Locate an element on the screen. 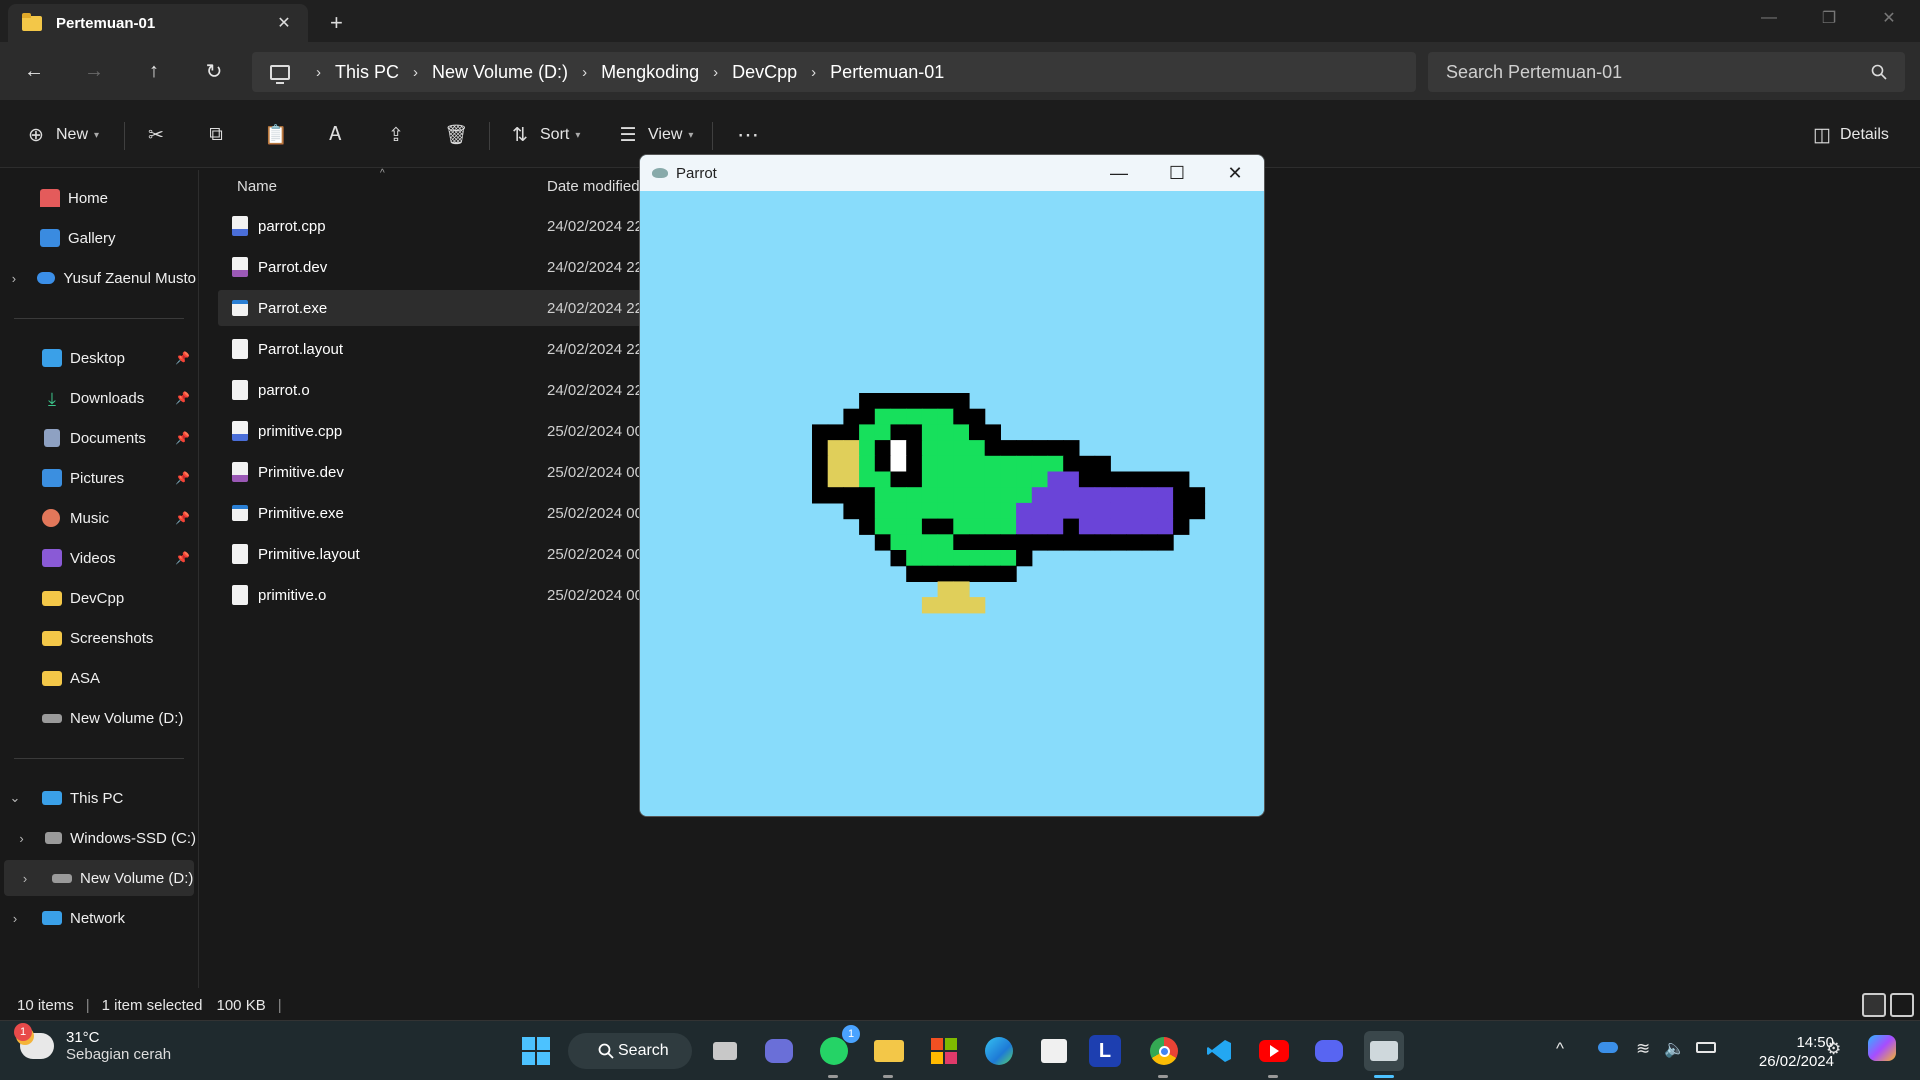  system-clock: 14:50 26/02/2024 is located at coordinates (1796, 1052).